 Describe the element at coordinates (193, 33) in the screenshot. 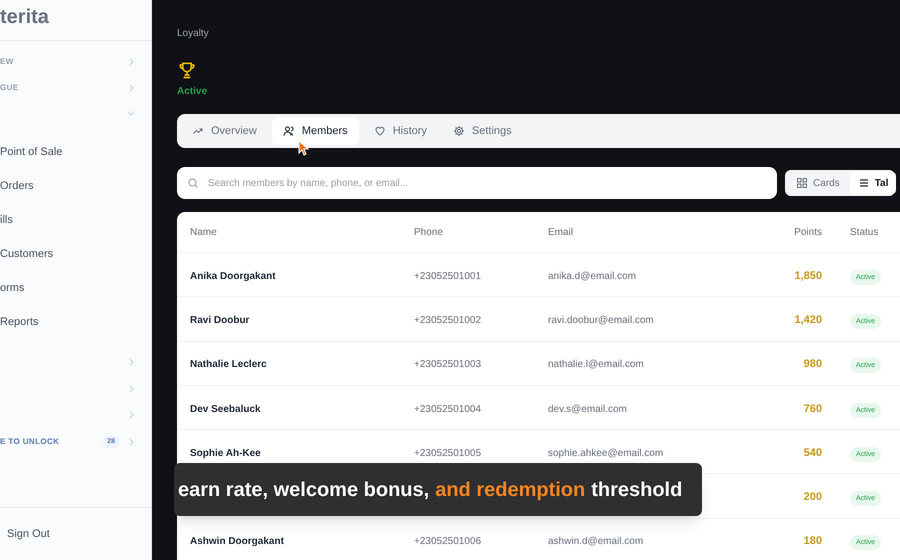

I see `breadcrumb: Loyalty` at that location.